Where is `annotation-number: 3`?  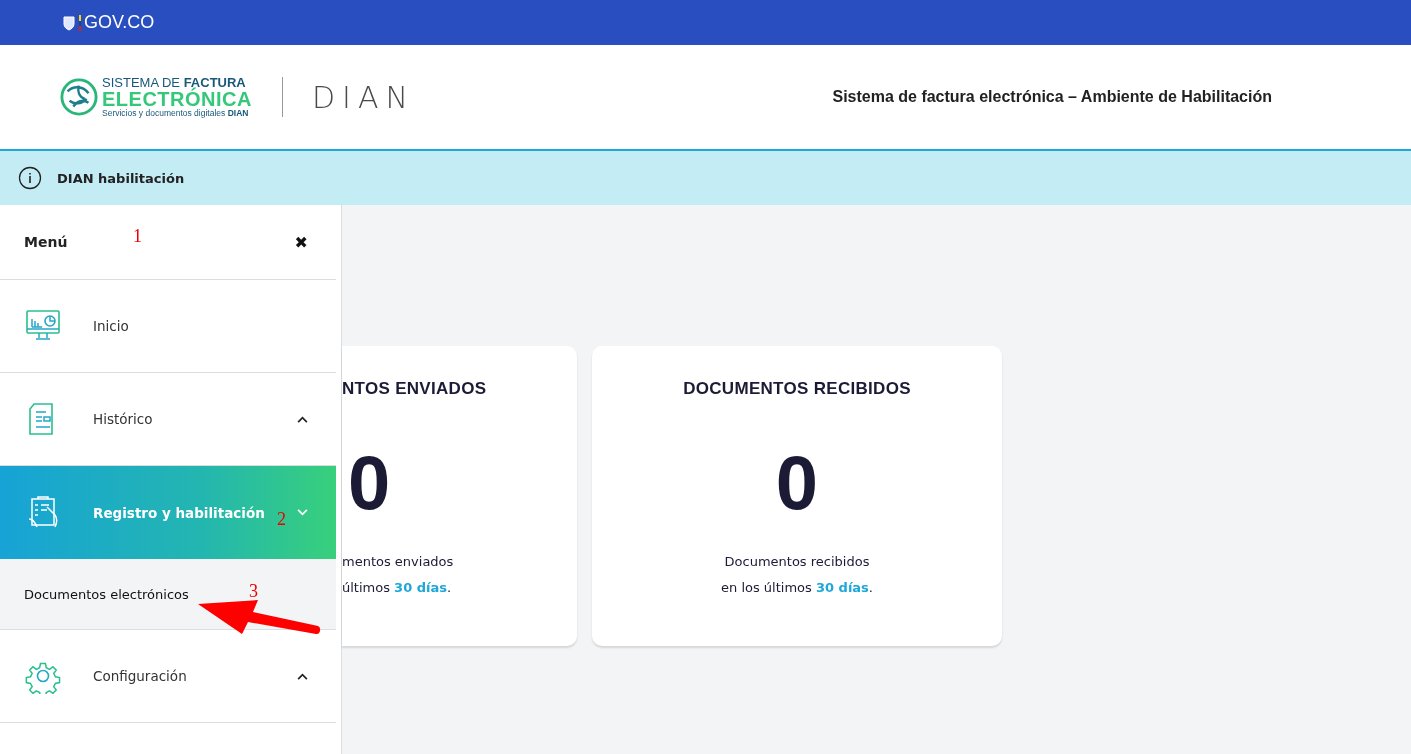 annotation-number: 3 is located at coordinates (253, 591).